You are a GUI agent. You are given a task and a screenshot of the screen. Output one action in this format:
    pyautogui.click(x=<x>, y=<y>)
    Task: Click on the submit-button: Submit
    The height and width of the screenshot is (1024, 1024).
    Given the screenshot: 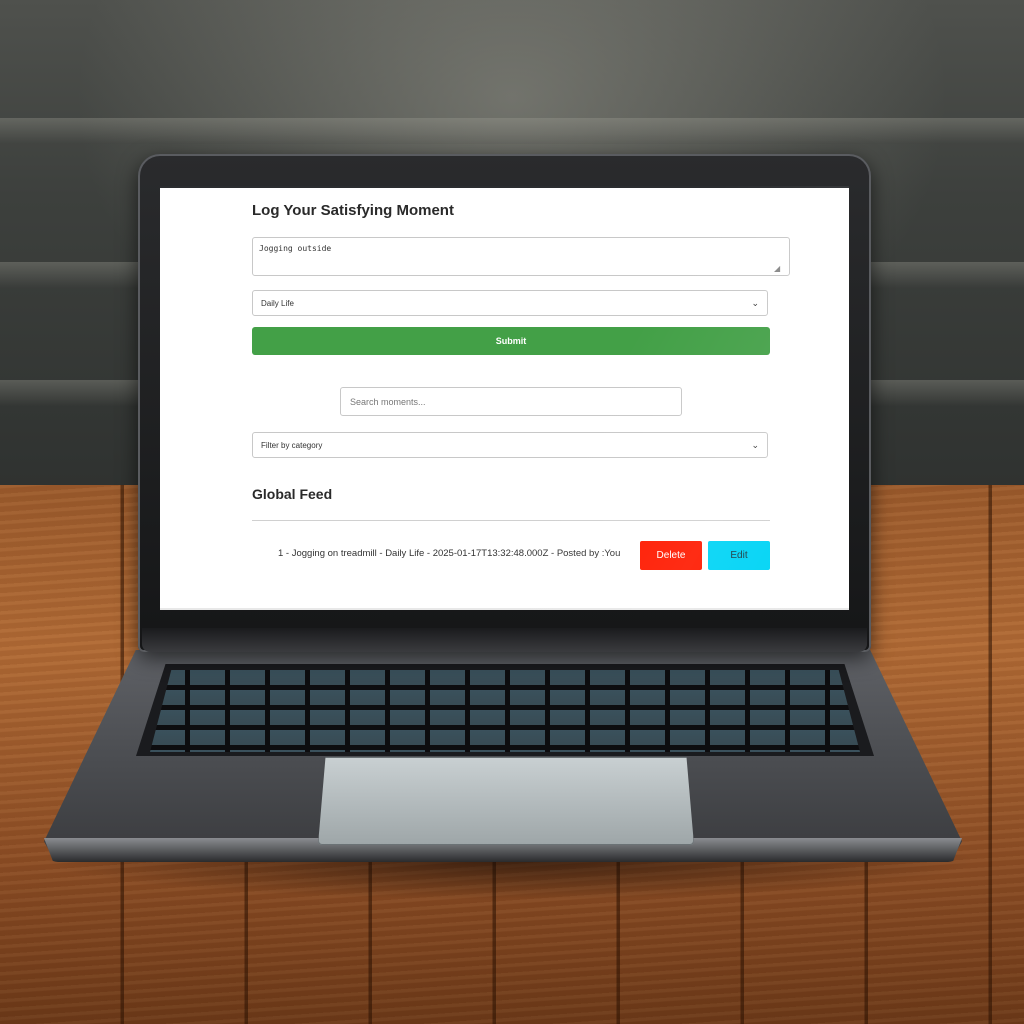 What is the action you would take?
    pyautogui.click(x=511, y=341)
    